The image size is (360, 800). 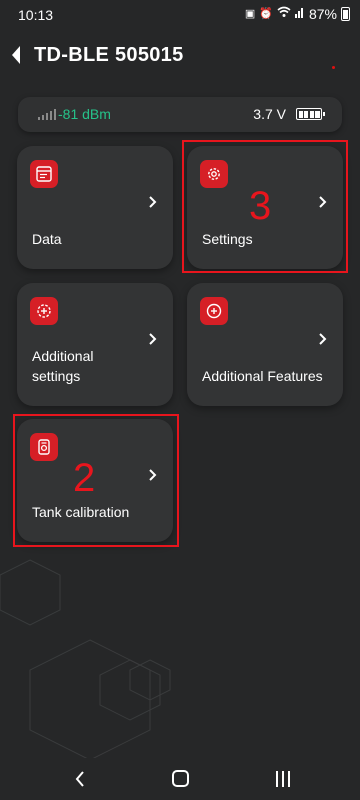 I want to click on status-time: 10:13, so click(x=36, y=15).